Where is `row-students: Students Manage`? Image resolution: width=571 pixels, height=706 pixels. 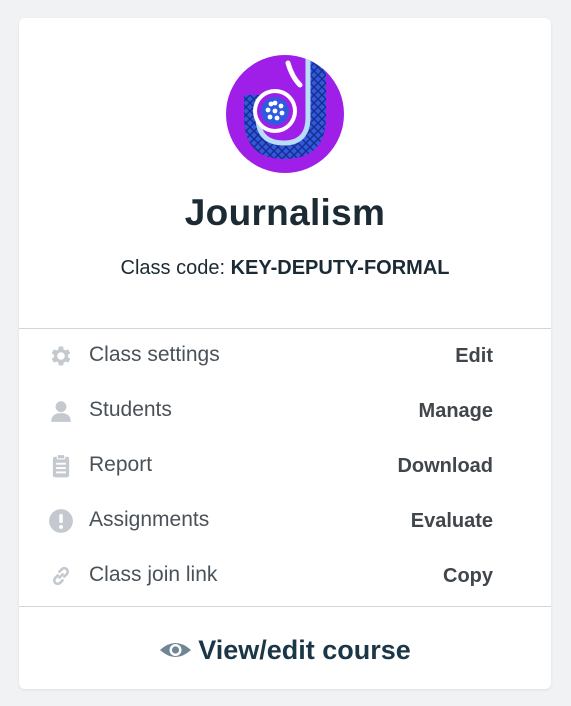
row-students: Students Manage is located at coordinates (285, 411).